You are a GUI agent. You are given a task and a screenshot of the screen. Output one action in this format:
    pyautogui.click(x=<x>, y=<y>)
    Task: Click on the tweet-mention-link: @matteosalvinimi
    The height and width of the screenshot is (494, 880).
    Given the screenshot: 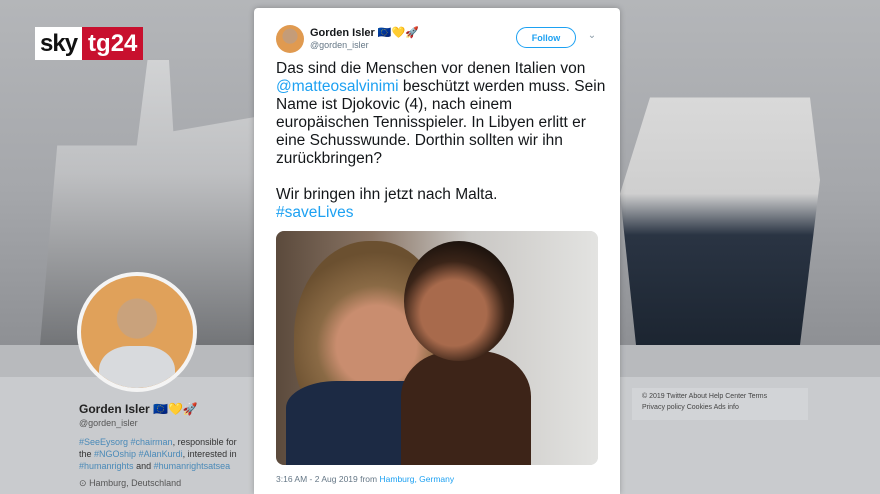 What is the action you would take?
    pyautogui.click(x=337, y=86)
    